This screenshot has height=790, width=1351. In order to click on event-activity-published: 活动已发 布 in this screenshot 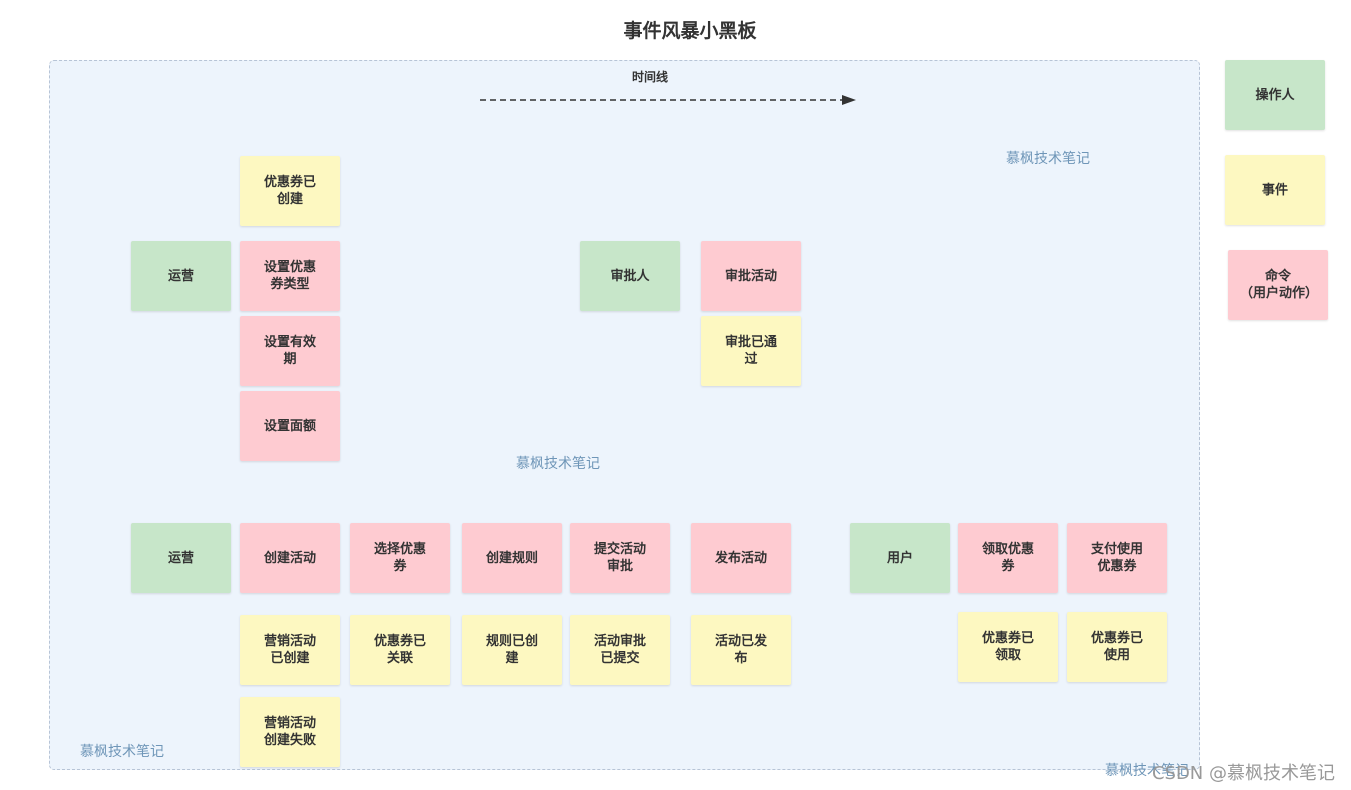, I will do `click(741, 650)`.